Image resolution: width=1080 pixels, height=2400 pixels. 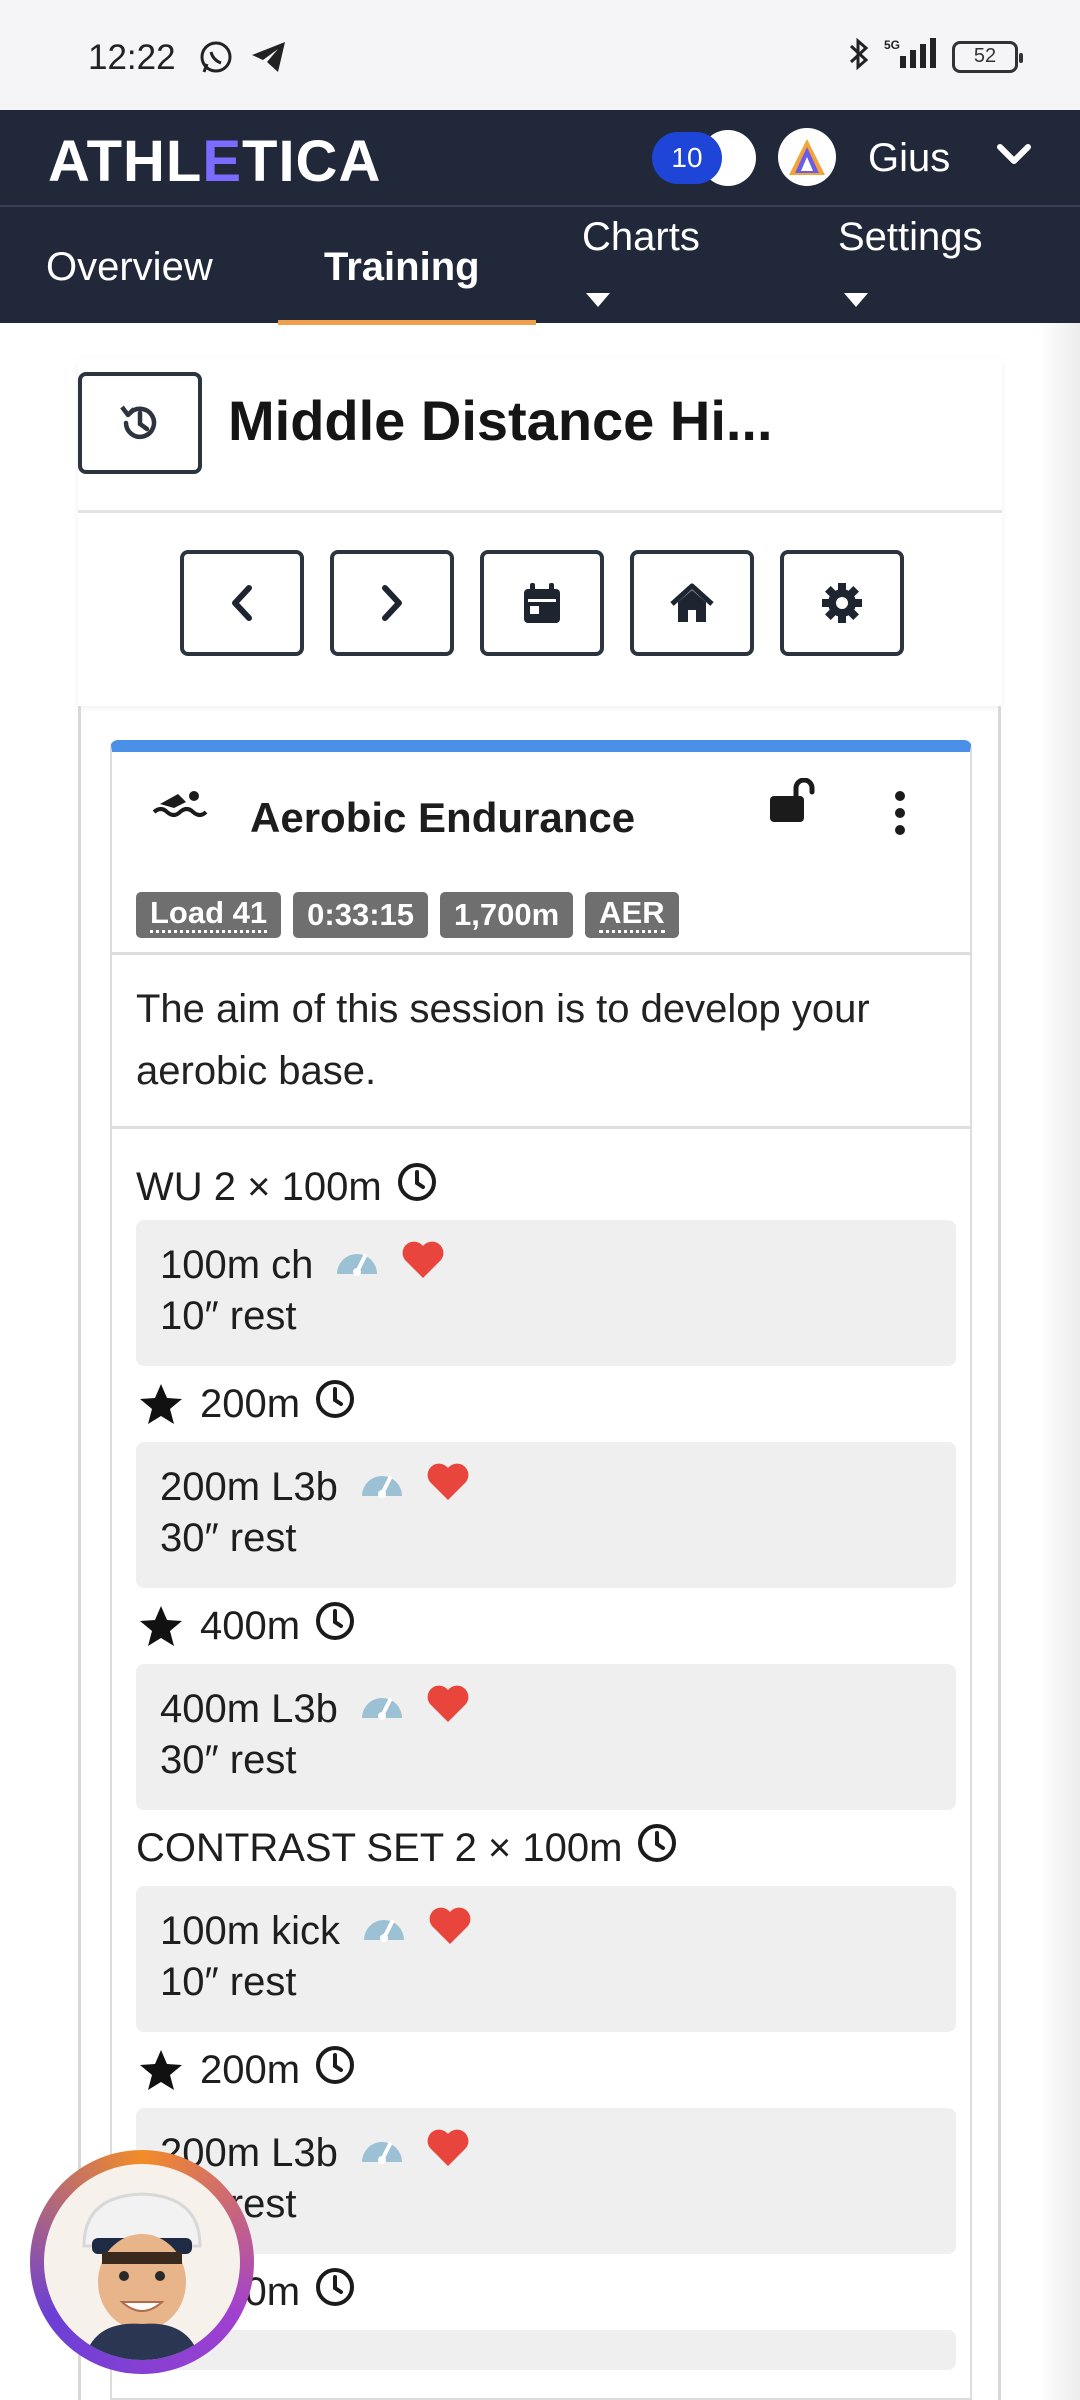 What do you see at coordinates (546, 1187) in the screenshot?
I see `set-header: WU 2 × 100m` at bounding box center [546, 1187].